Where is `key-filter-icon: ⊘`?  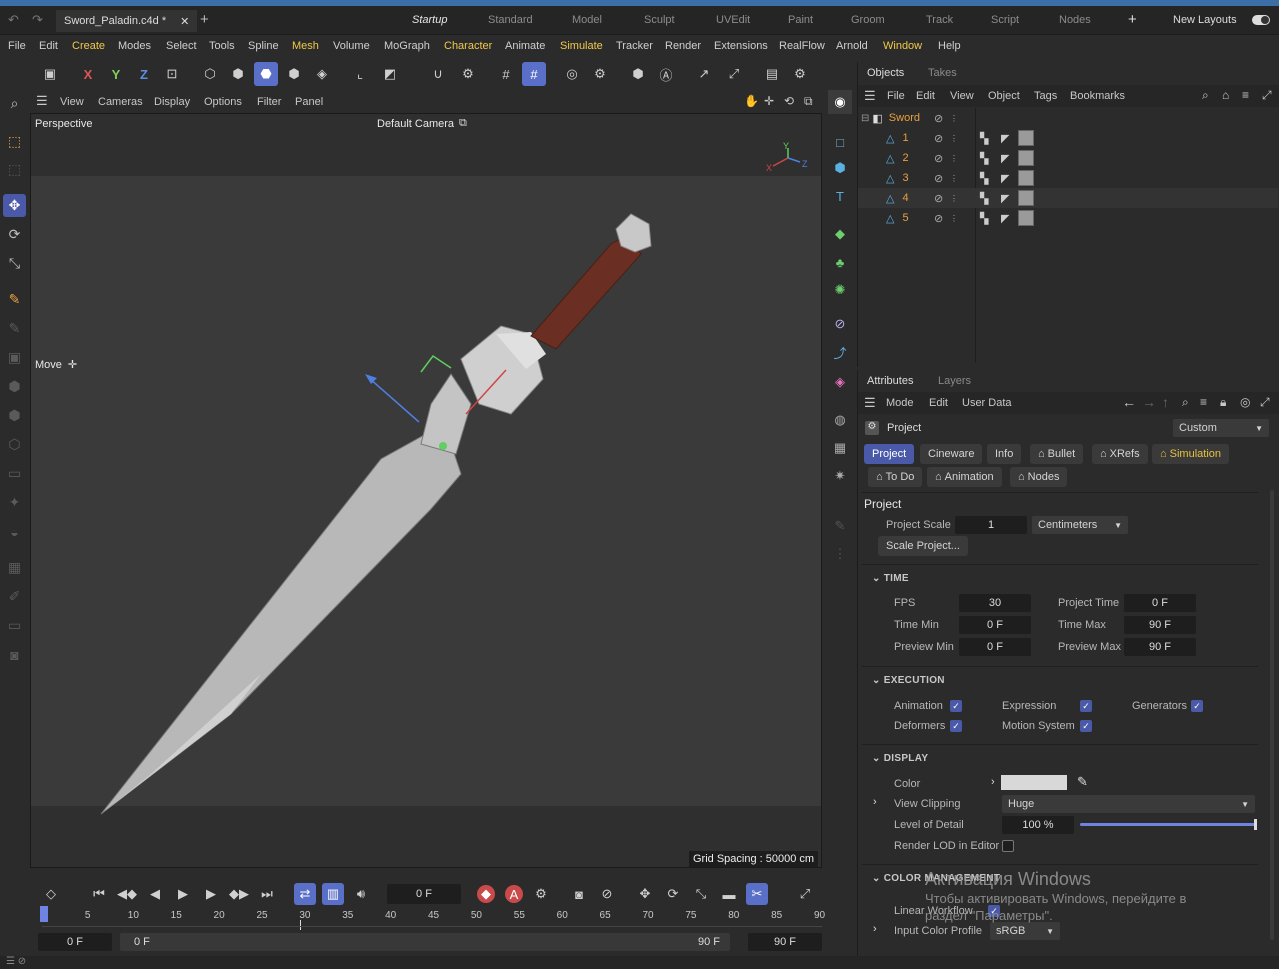 key-filter-icon: ⊘ is located at coordinates (607, 894).